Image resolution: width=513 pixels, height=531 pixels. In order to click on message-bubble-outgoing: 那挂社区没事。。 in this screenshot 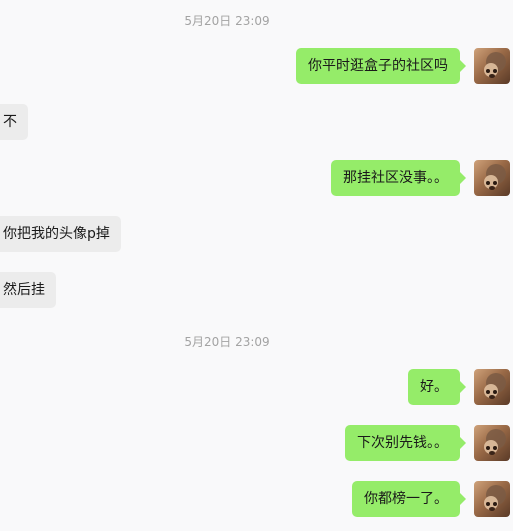, I will do `click(398, 178)`.